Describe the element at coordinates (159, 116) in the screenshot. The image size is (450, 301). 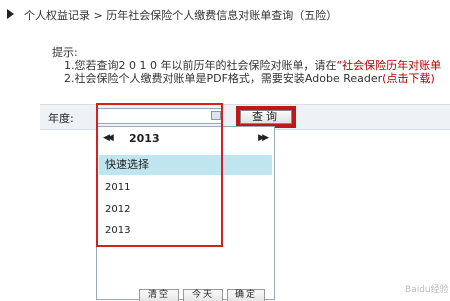
I see `year-input` at that location.